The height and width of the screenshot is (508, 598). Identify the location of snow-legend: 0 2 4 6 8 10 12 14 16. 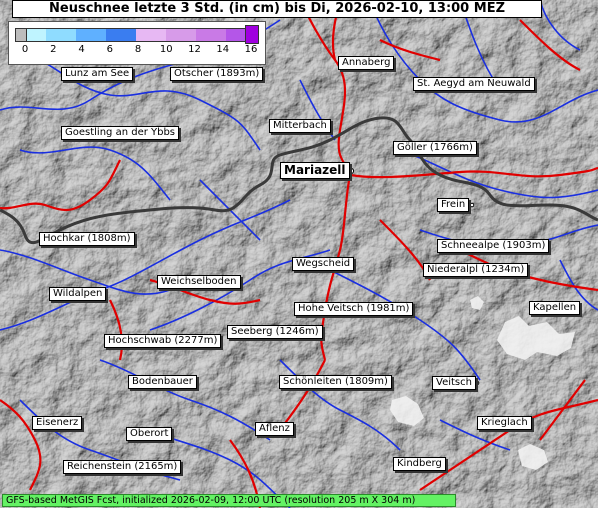
(137, 43).